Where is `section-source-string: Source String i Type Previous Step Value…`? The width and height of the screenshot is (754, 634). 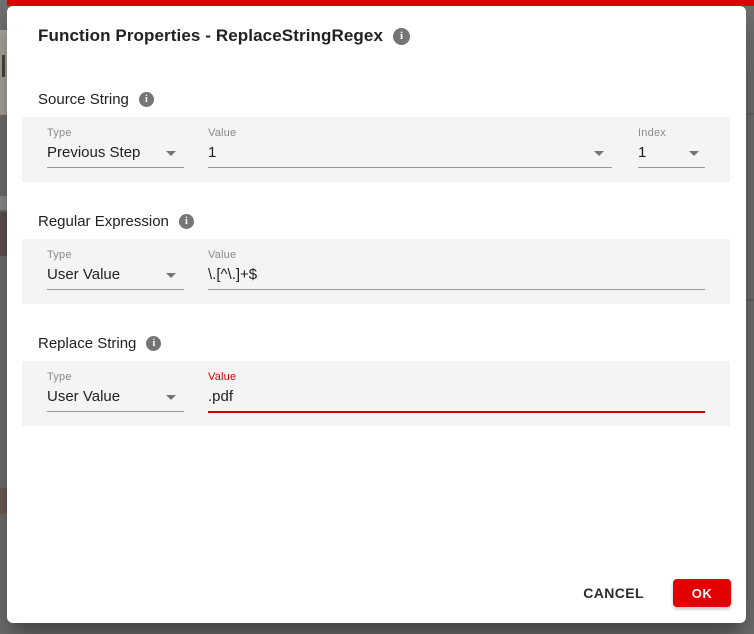
section-source-string: Source String i Type Previous Step Value… is located at coordinates (376, 136).